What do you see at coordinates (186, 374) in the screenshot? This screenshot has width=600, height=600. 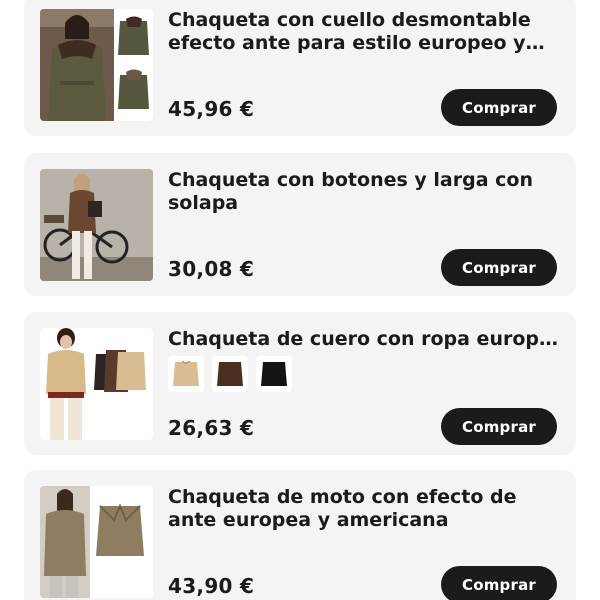 I see `swatch-beige` at bounding box center [186, 374].